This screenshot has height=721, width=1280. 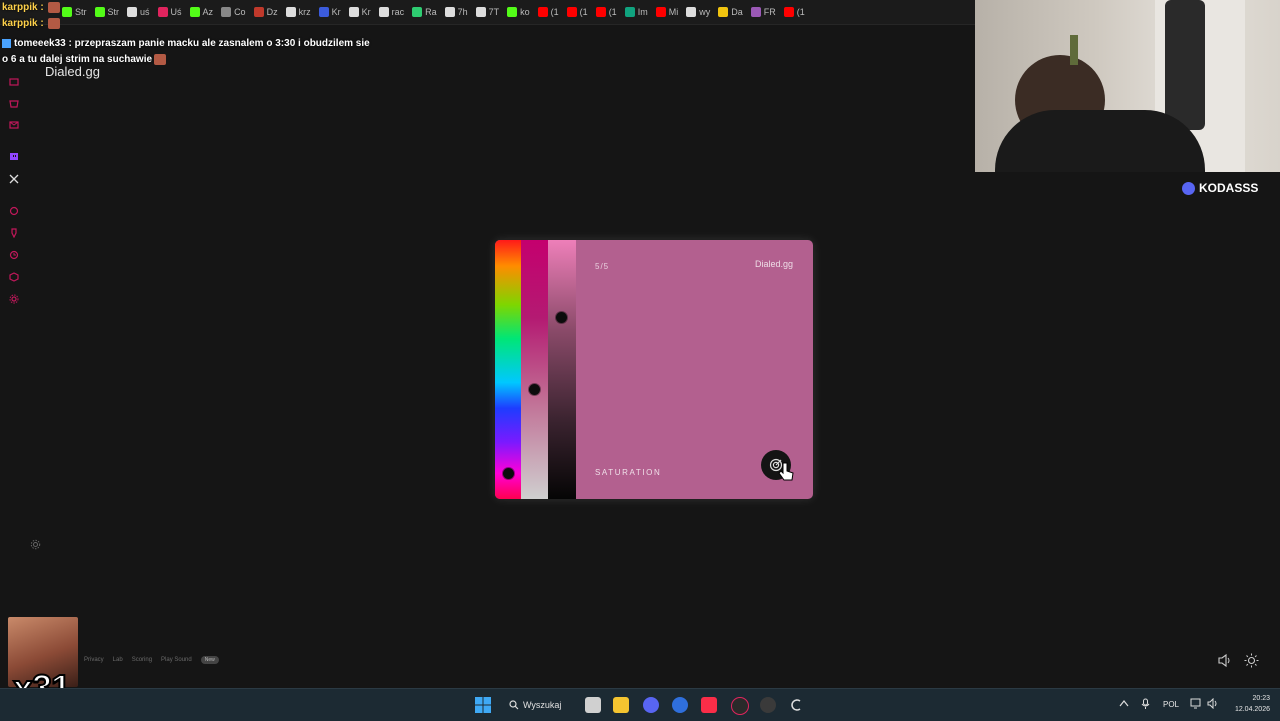 I want to click on browser-tab: Ra, so click(x=424, y=12).